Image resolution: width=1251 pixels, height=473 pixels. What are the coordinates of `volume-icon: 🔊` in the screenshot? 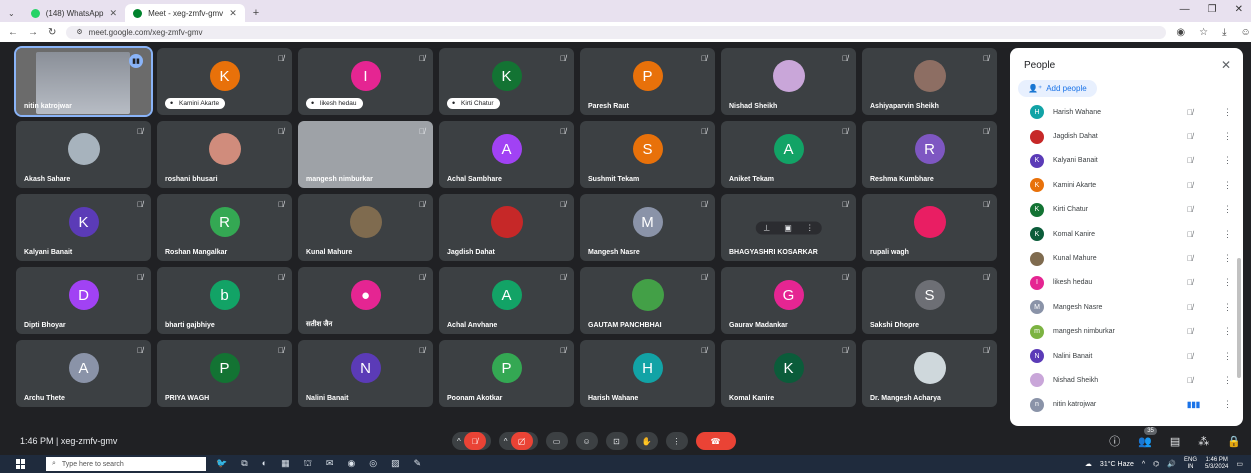 It's located at (1171, 464).